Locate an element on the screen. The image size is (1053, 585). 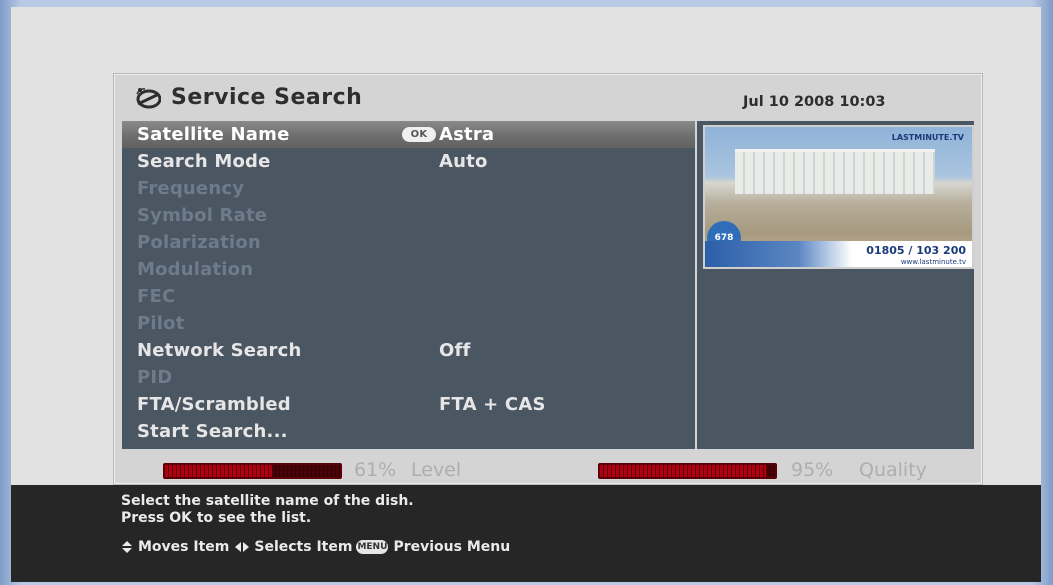
date-time: Jul 10 2008 10:03 is located at coordinates (814, 102).